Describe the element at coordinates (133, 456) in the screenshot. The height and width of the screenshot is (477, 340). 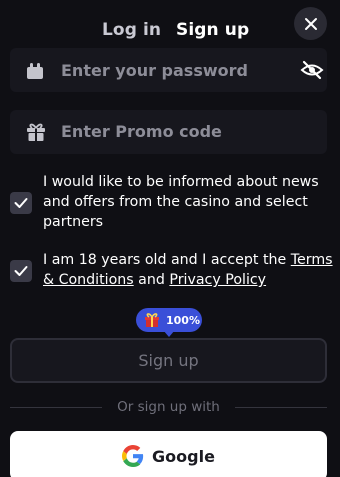
I see `google-icon` at that location.